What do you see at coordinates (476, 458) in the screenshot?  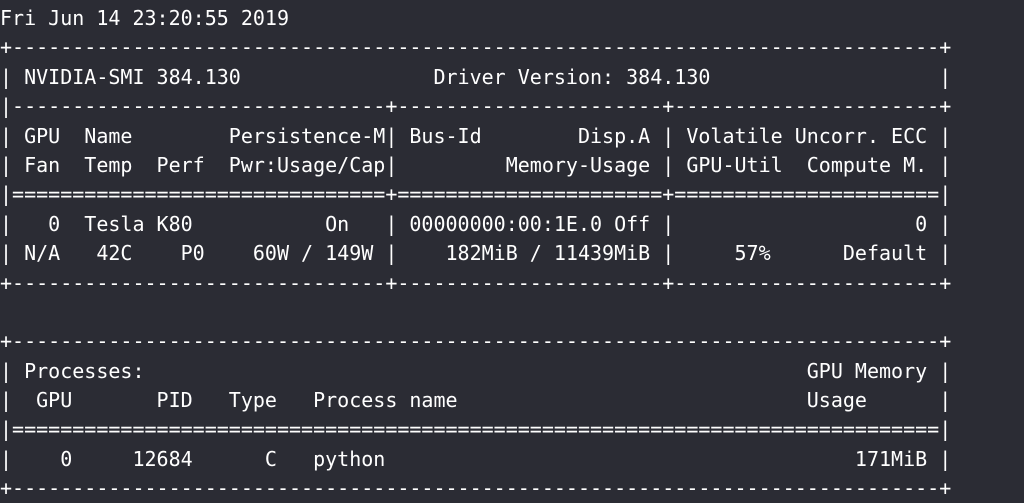 I see `process-row: | 0 12684 C python 171MiB |` at bounding box center [476, 458].